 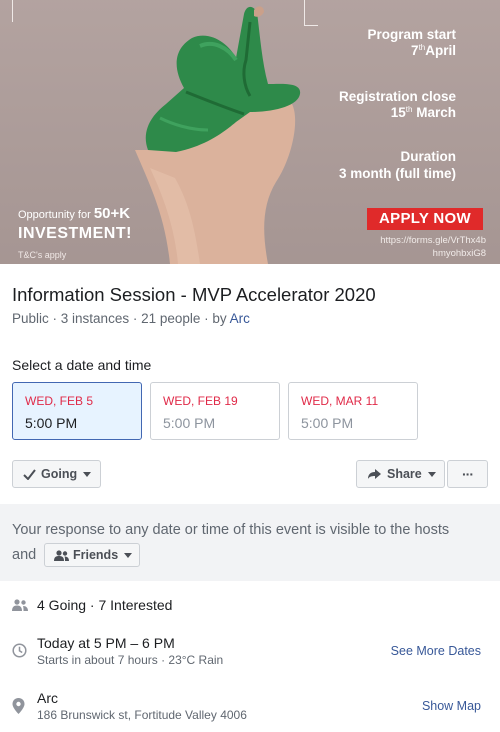 I want to click on going-button: Going, so click(x=56, y=474).